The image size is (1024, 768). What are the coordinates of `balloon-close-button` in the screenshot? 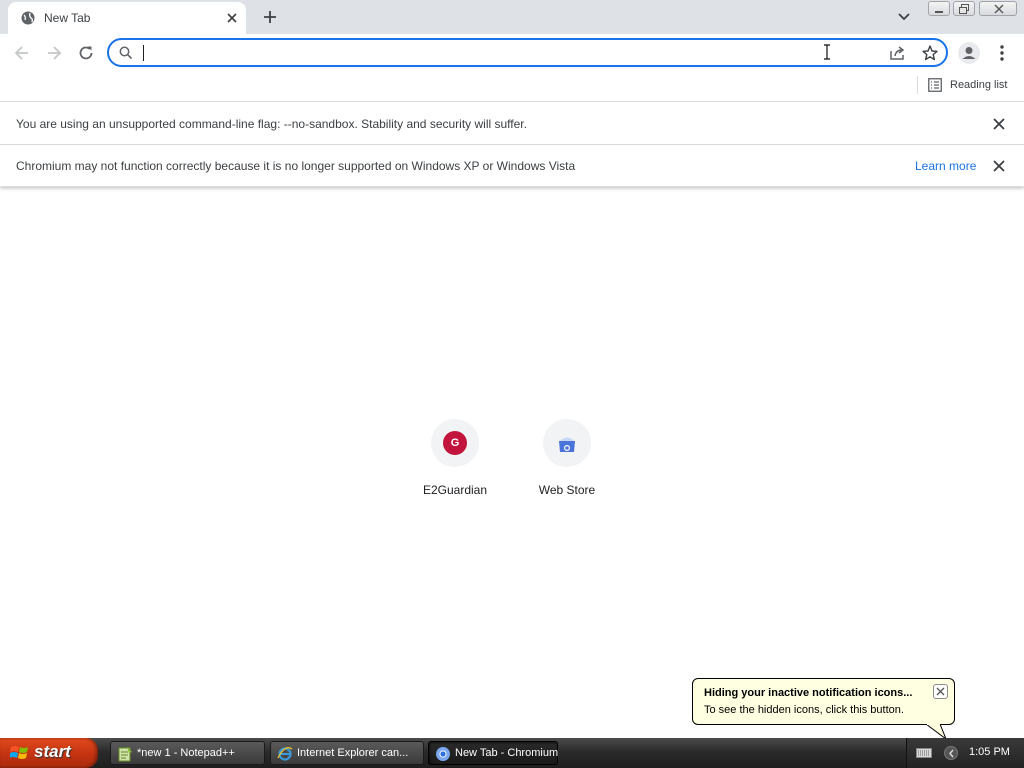 It's located at (940, 691).